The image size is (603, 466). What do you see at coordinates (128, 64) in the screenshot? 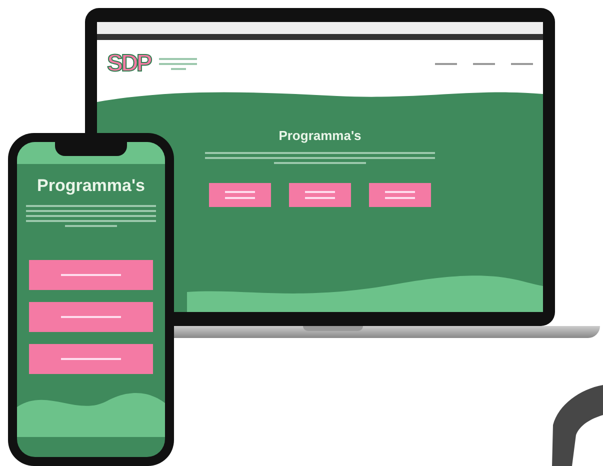
I see `site-logo: SDP` at bounding box center [128, 64].